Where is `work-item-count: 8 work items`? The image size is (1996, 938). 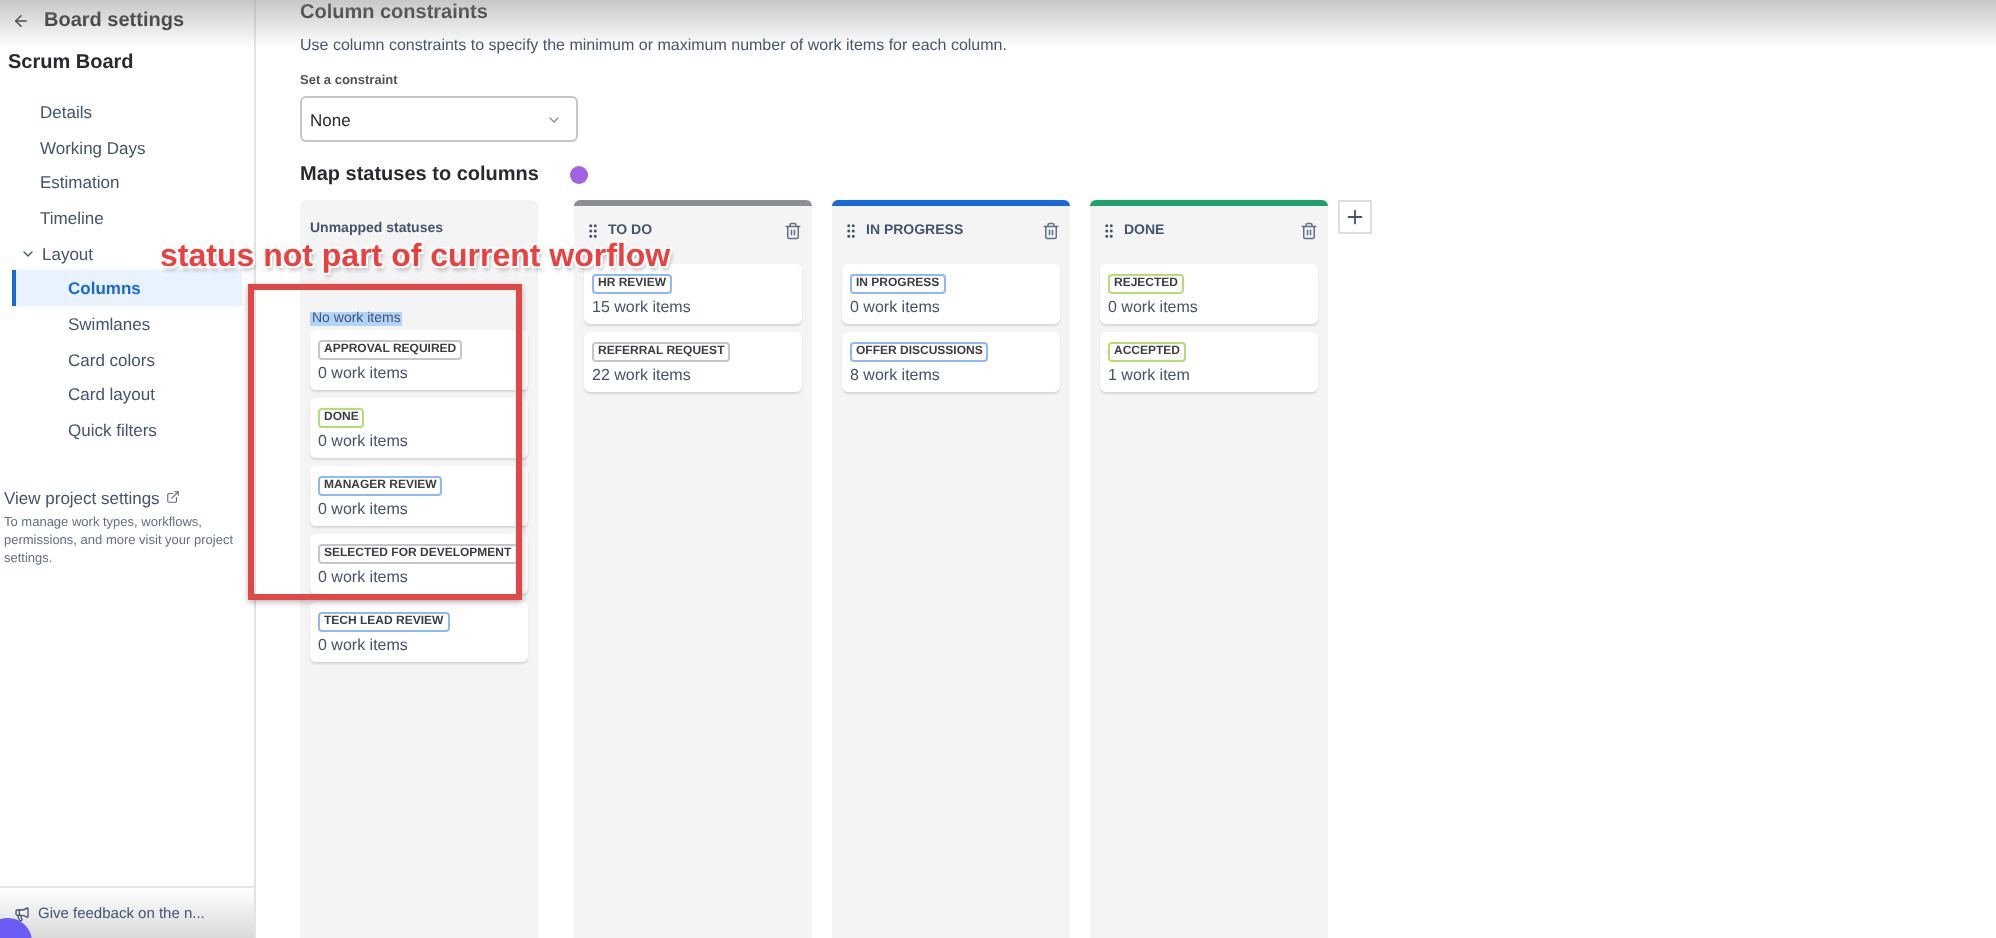
work-item-count: 8 work items is located at coordinates (895, 375).